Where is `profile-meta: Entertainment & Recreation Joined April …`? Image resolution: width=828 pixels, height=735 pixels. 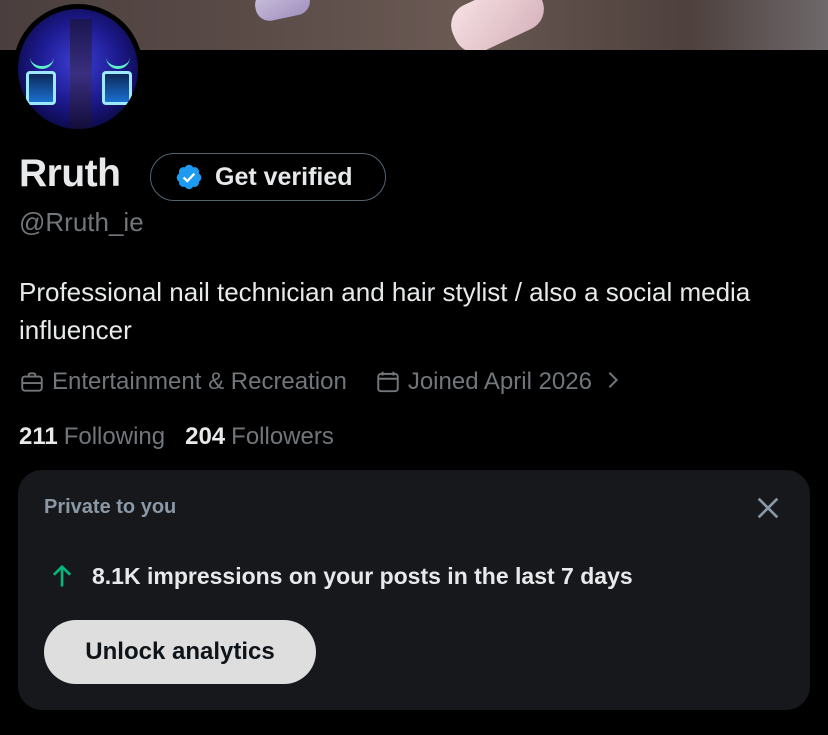
profile-meta: Entertainment & Recreation Joined April … is located at coordinates (321, 382).